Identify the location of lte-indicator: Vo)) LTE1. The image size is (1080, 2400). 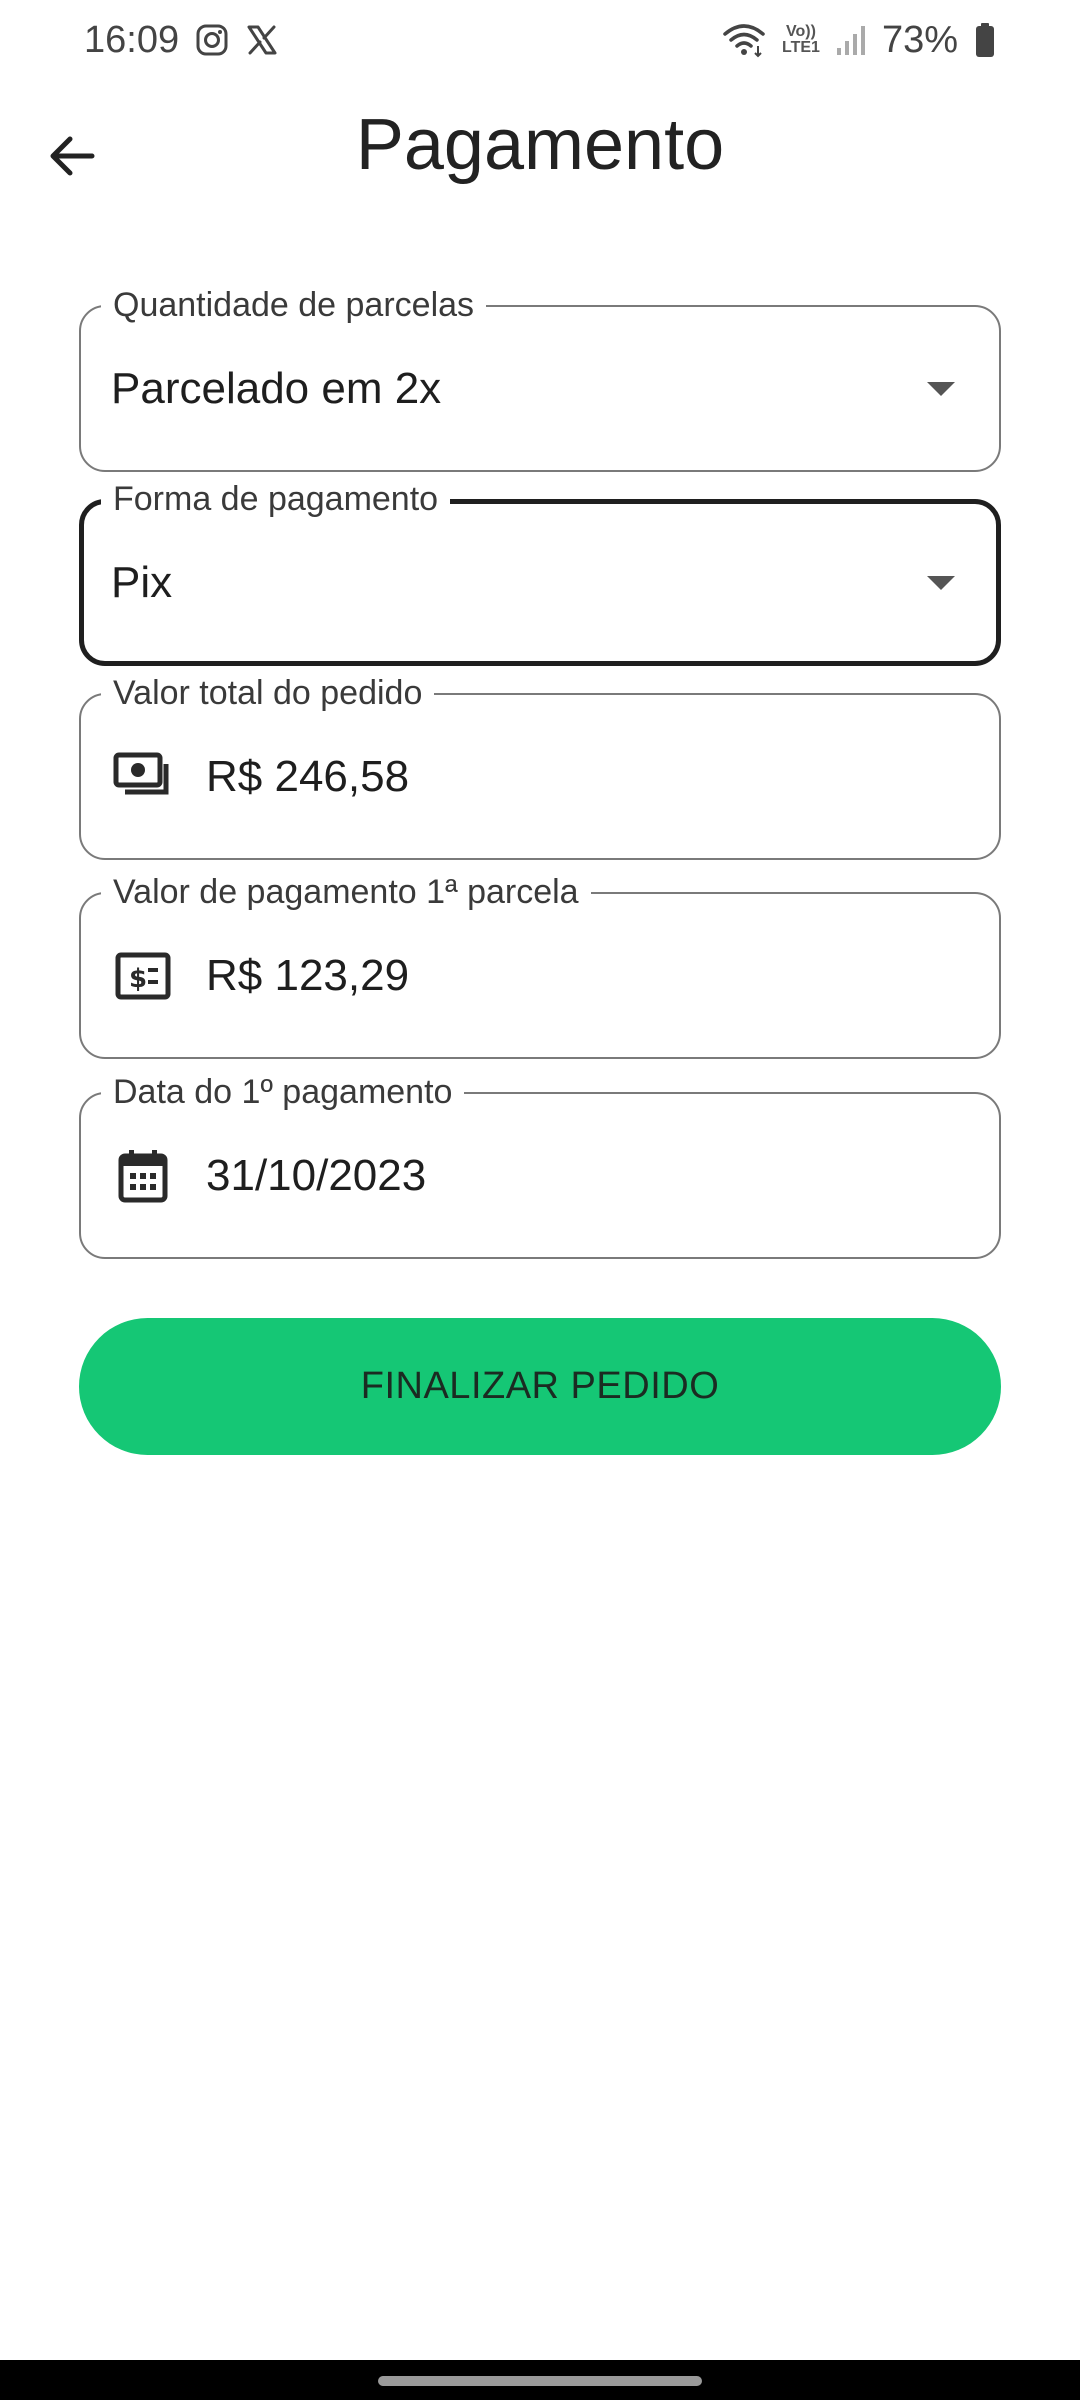
(801, 40).